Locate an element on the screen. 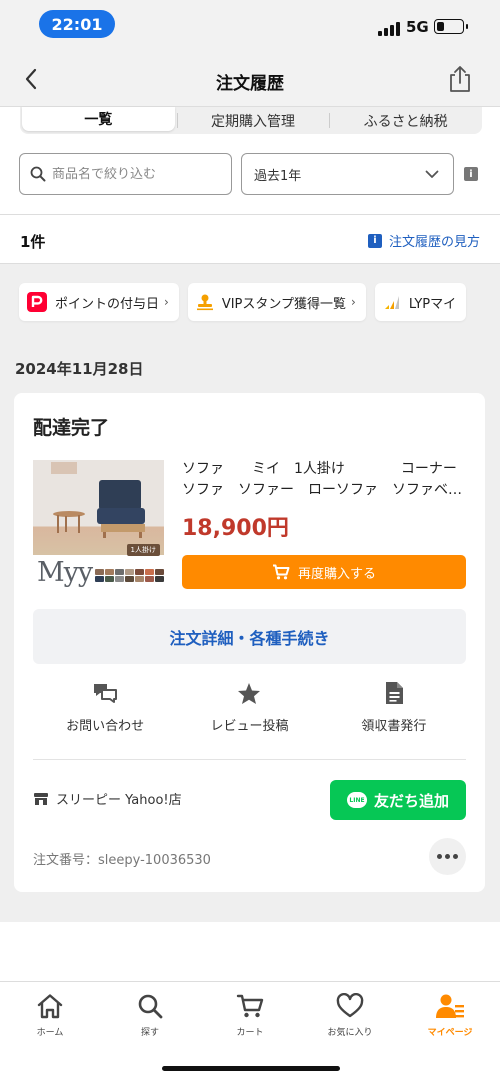  chip-point-date: ポイントの付与日 › is located at coordinates (99, 302).